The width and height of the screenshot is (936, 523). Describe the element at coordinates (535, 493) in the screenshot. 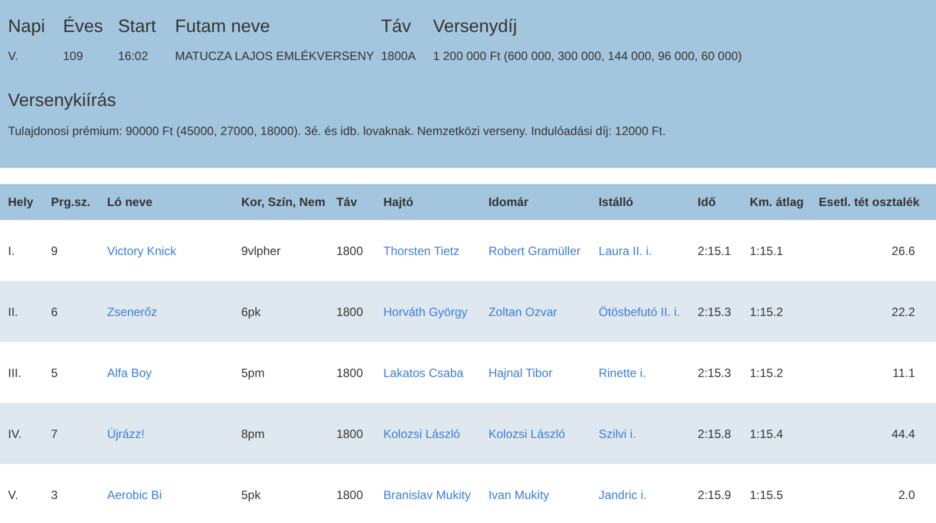

I see `table-link: Ivan Mukity` at that location.